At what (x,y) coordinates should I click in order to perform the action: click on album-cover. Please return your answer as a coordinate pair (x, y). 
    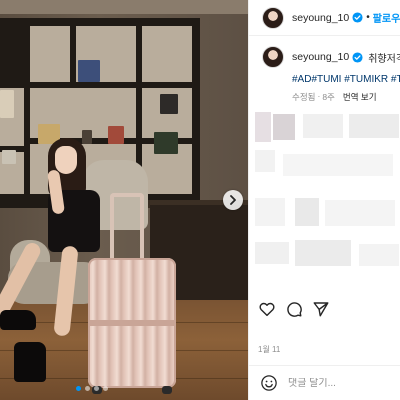
    Looking at the image, I should click on (89, 71).